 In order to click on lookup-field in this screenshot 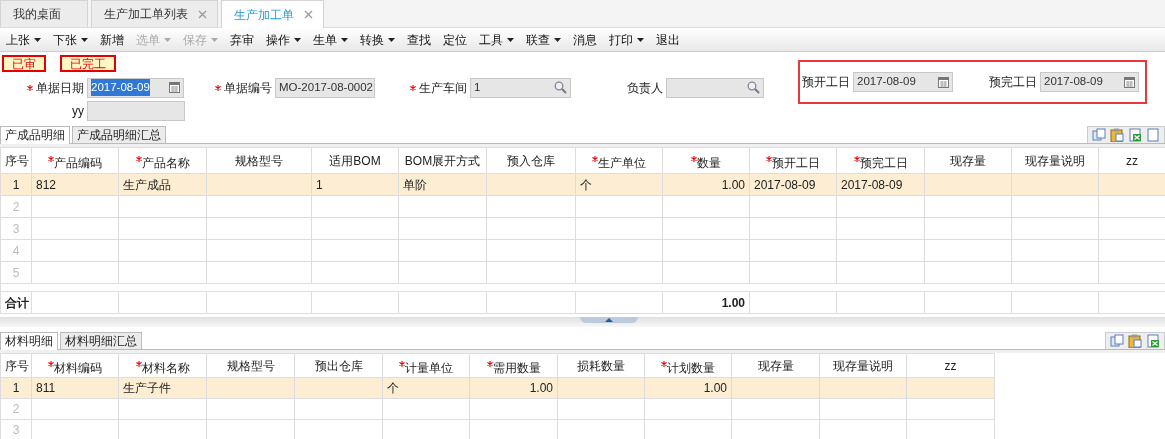, I will do `click(715, 87)`.